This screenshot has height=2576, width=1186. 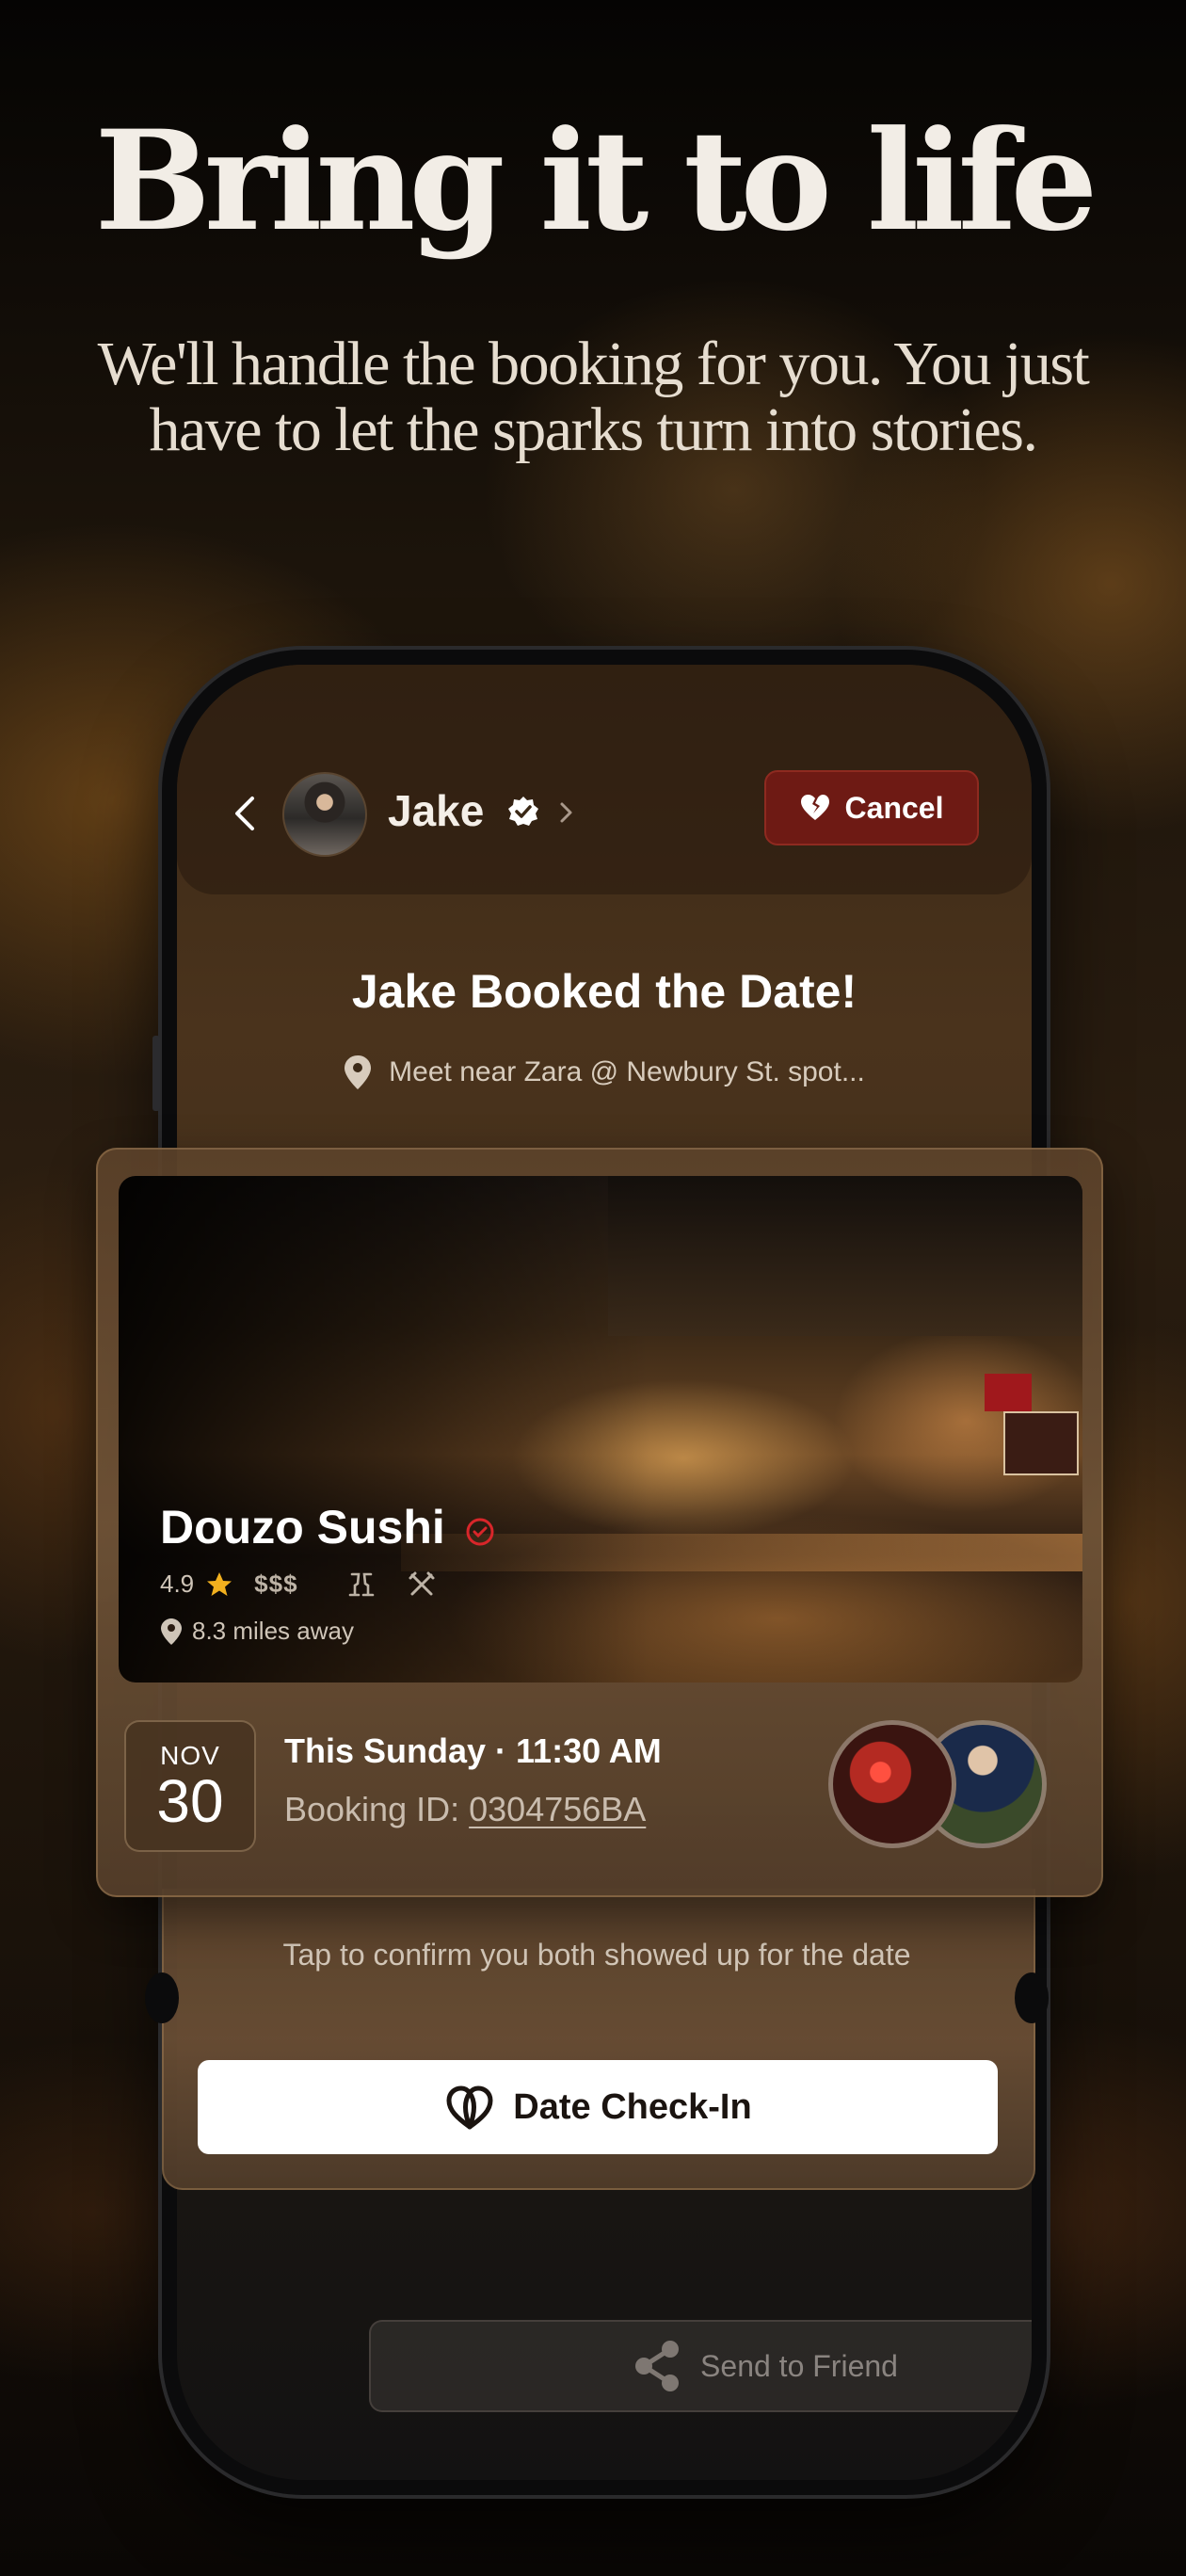 What do you see at coordinates (276, 1584) in the screenshot?
I see `venue-price: $$$` at bounding box center [276, 1584].